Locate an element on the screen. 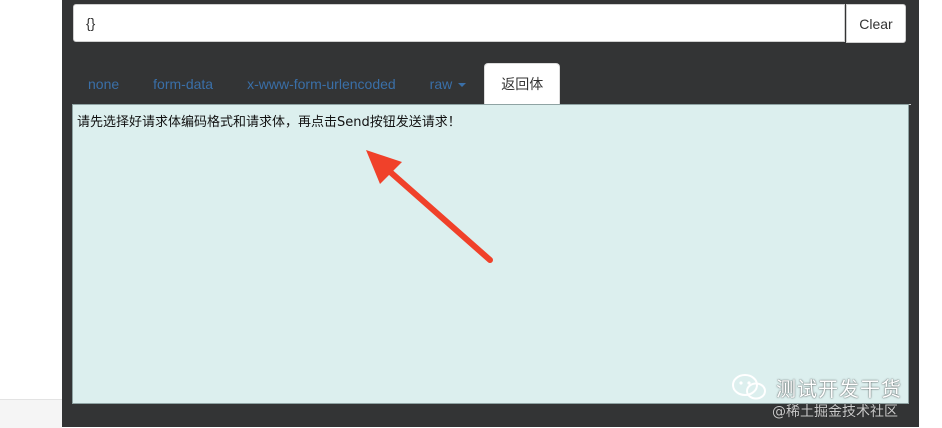  watermark-title: 测试开发干货 is located at coordinates (839, 388).